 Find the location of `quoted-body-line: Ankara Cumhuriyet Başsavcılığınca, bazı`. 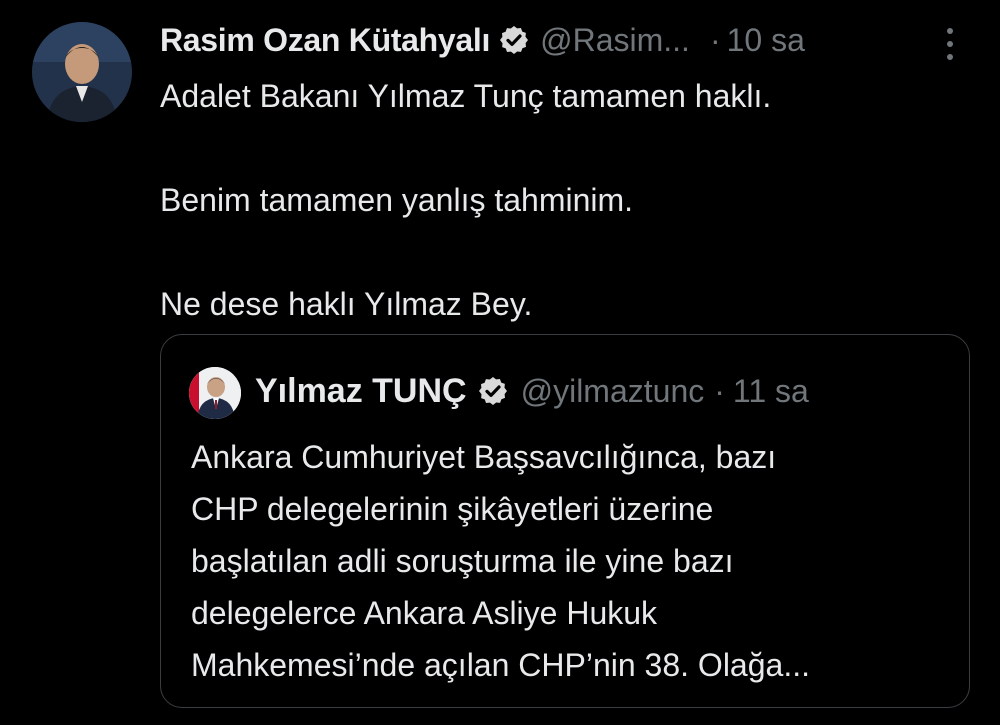

quoted-body-line: Ankara Cumhuriyet Başsavcılığınca, bazı is located at coordinates (484, 457).